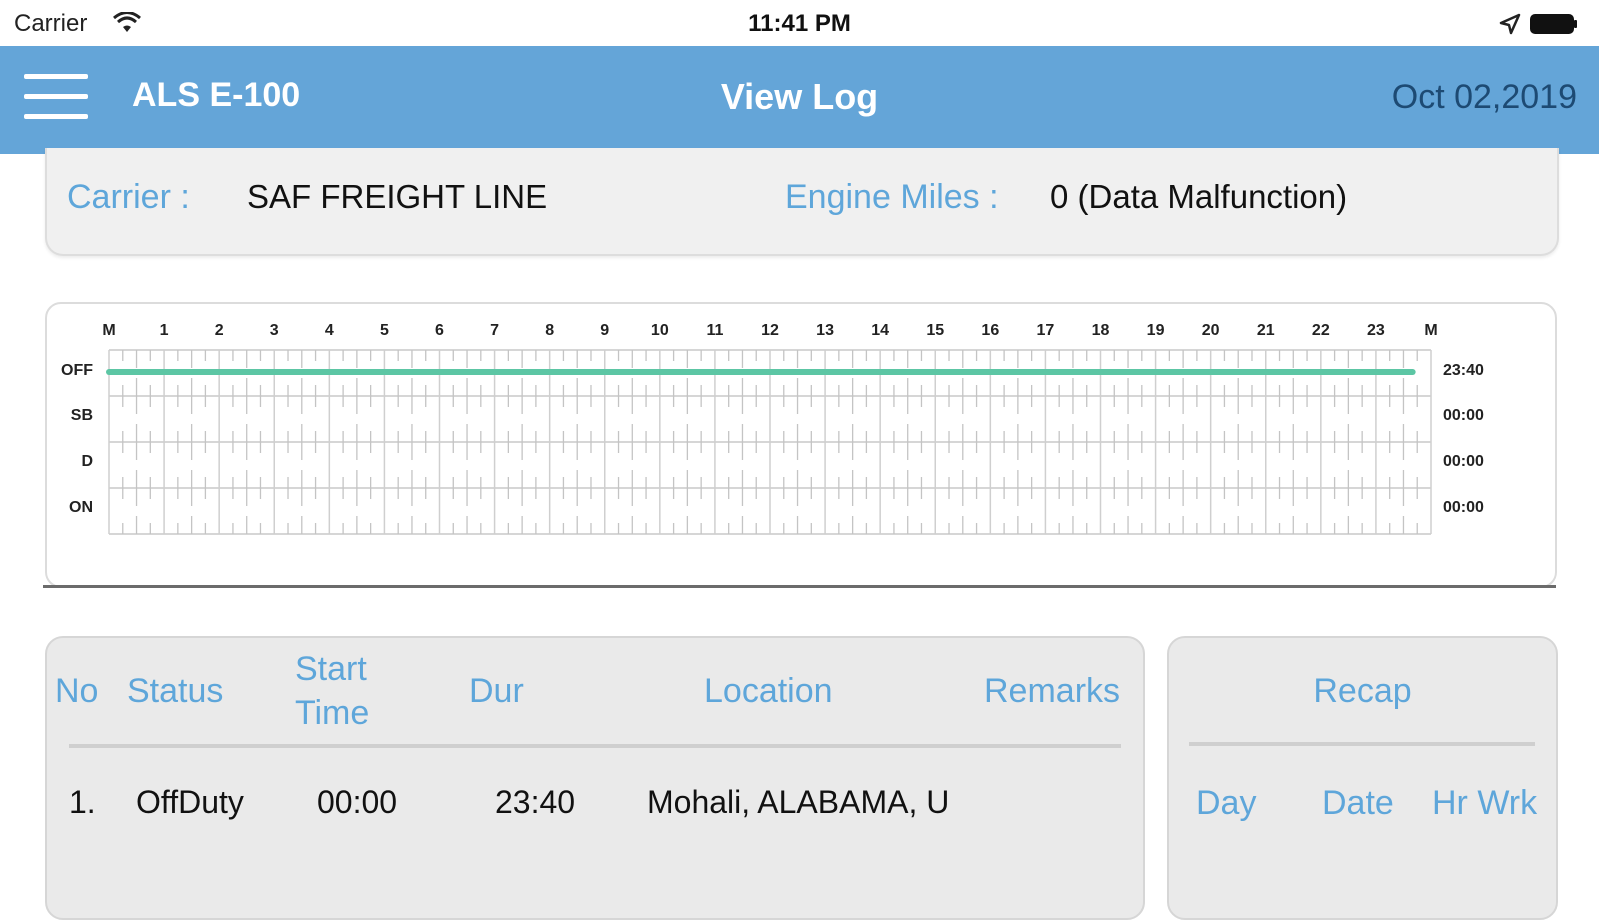 The image size is (1599, 920). Describe the element at coordinates (175, 691) in the screenshot. I see `header-status: Status` at that location.